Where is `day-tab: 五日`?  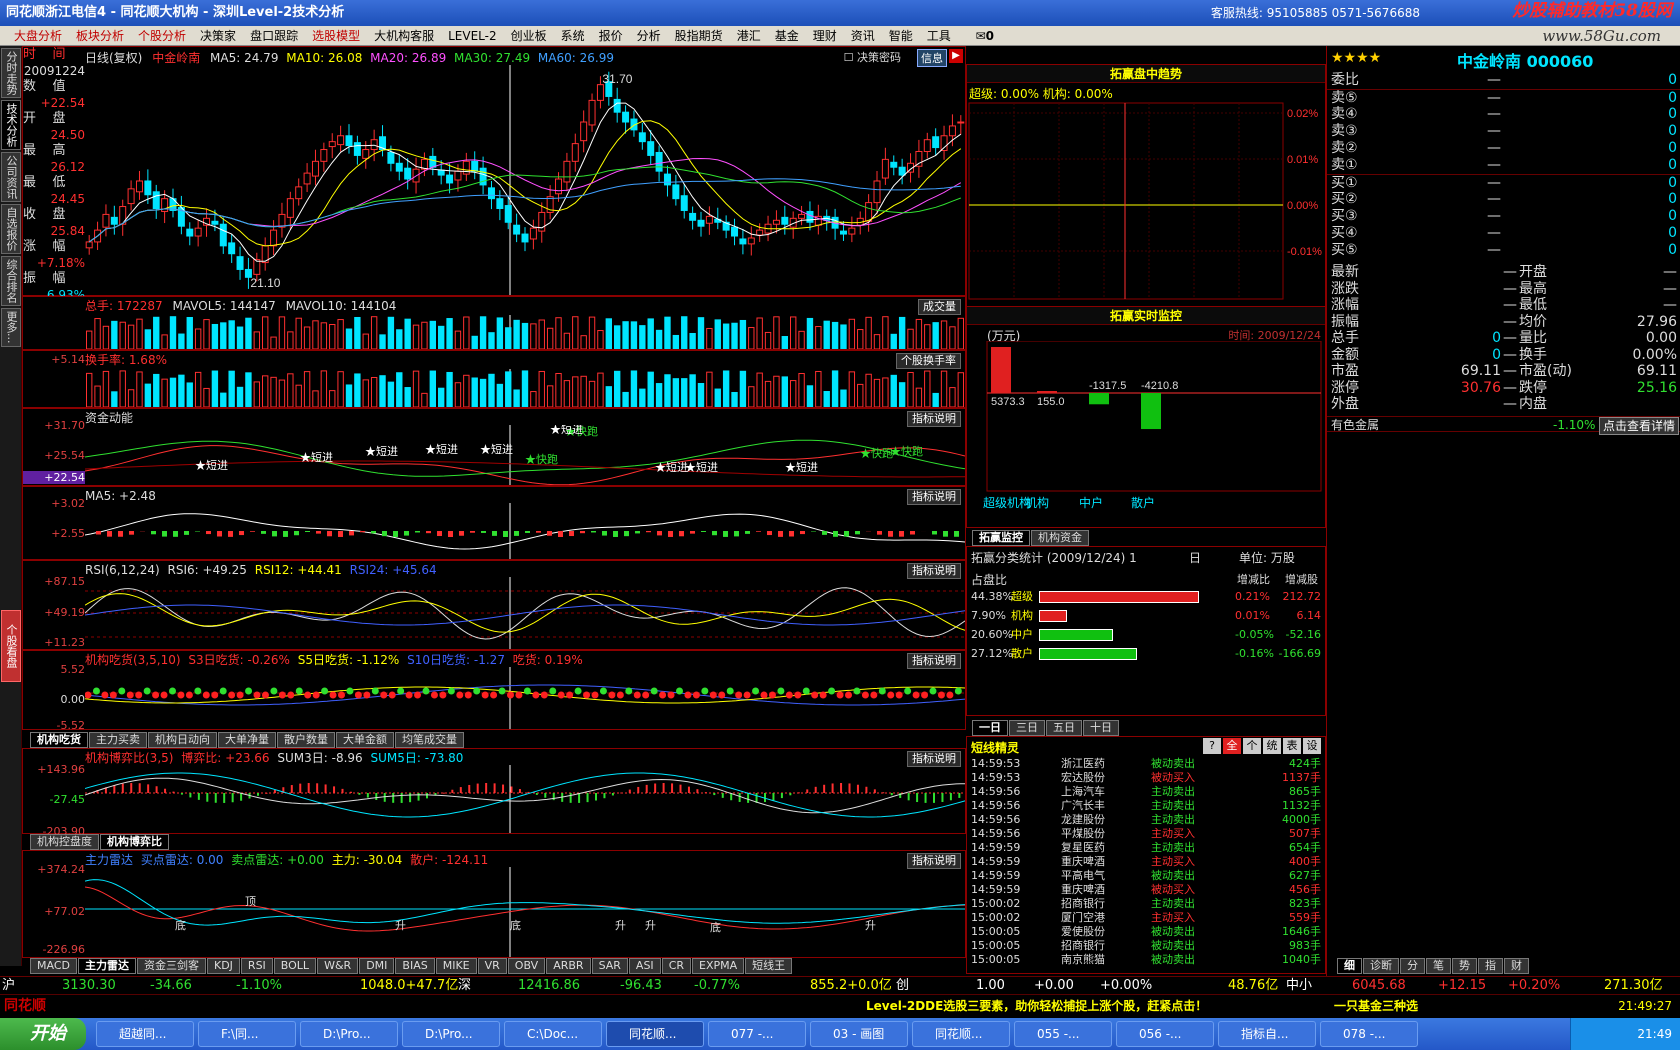 day-tab: 五日 is located at coordinates (1064, 728).